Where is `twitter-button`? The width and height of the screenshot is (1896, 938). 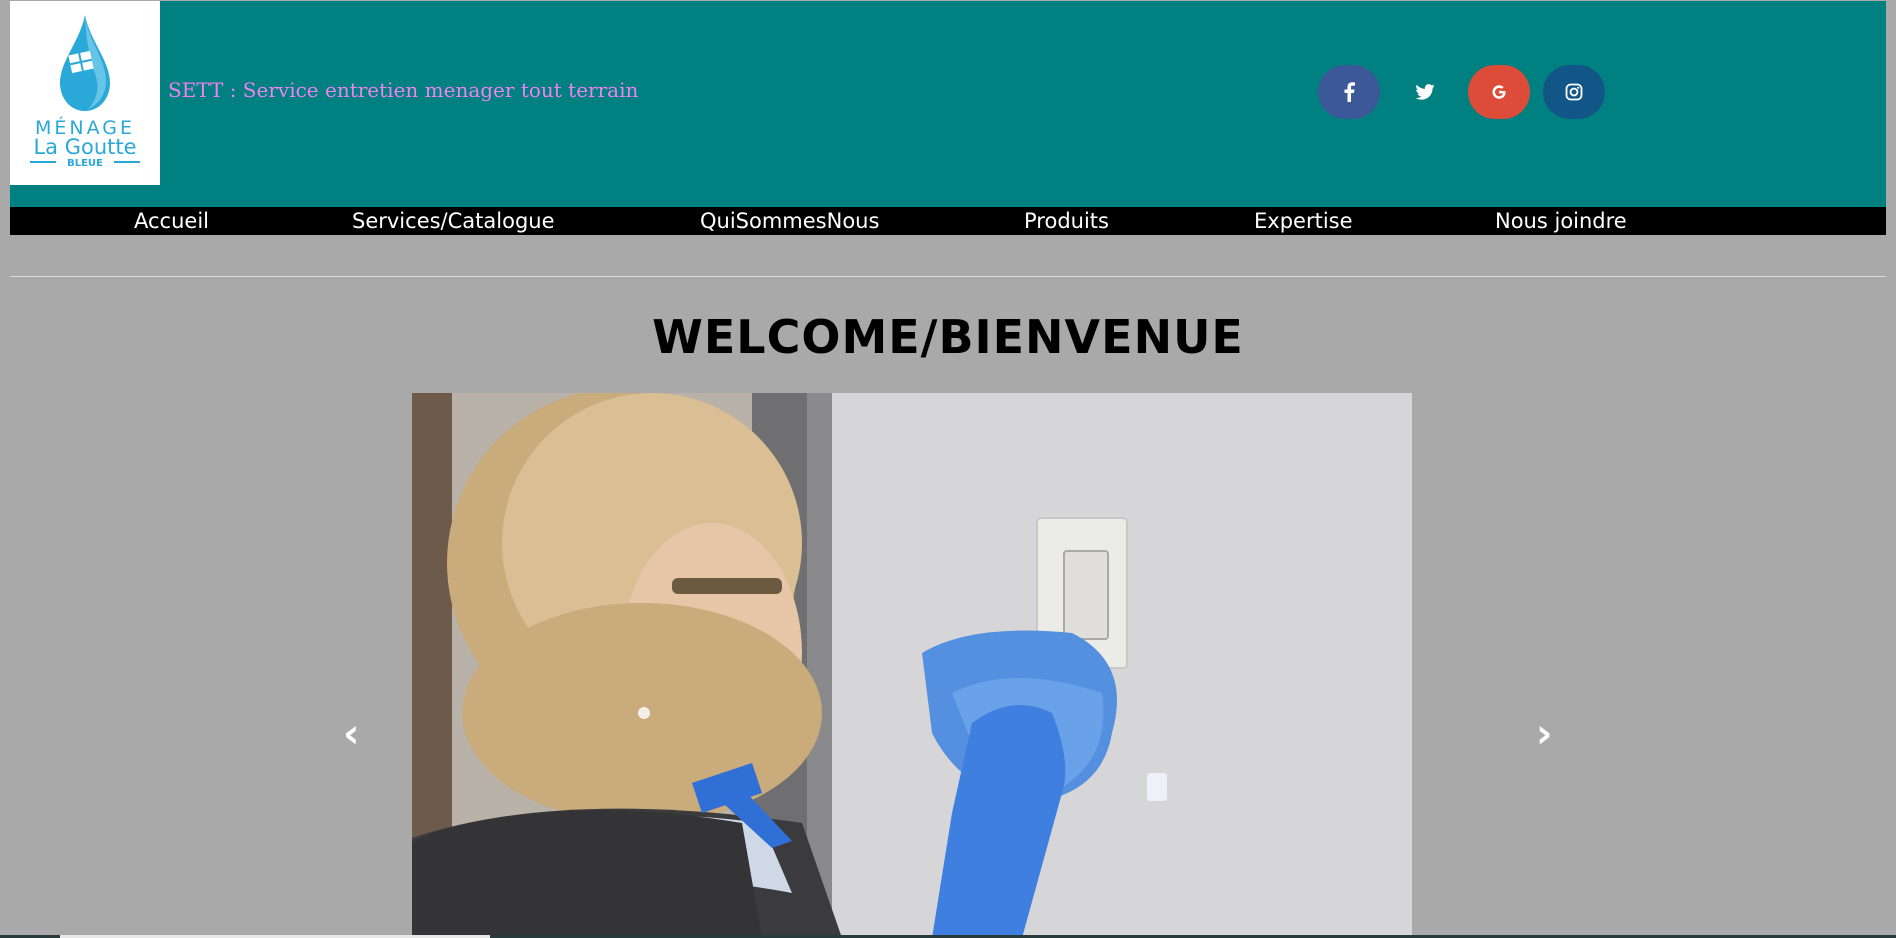 twitter-button is located at coordinates (1425, 92).